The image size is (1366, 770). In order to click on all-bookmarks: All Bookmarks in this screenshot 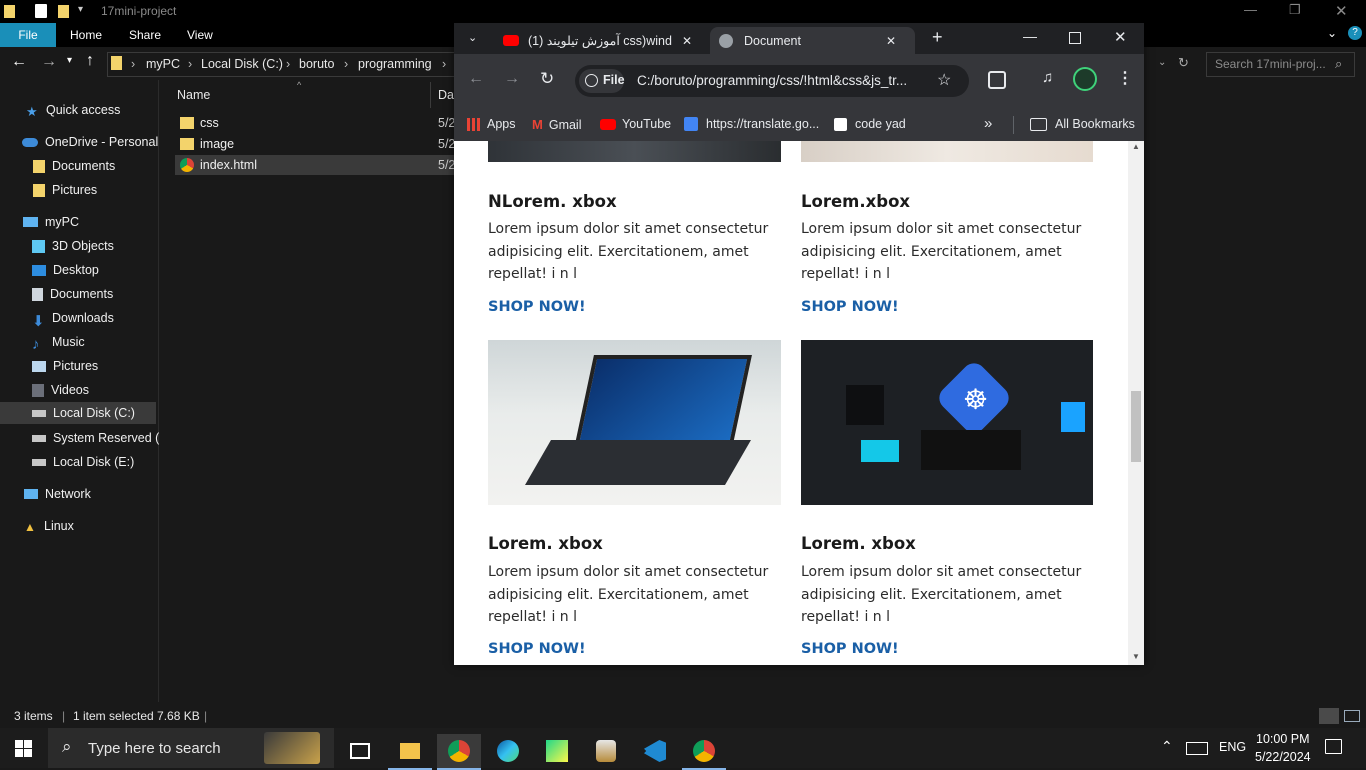, I will do `click(1082, 124)`.